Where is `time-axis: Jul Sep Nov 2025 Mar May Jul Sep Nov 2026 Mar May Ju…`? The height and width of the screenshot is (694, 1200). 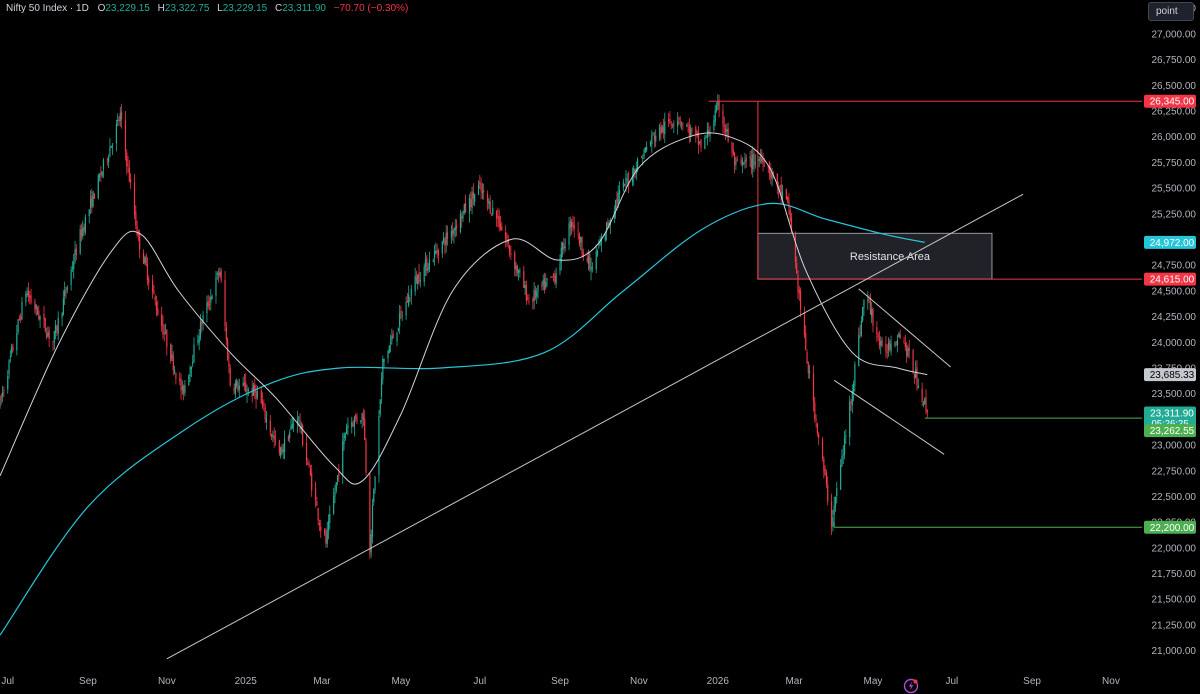 time-axis: Jul Sep Nov 2025 Mar May Jul Sep Nov 2026 Mar May Ju… is located at coordinates (560, 681).